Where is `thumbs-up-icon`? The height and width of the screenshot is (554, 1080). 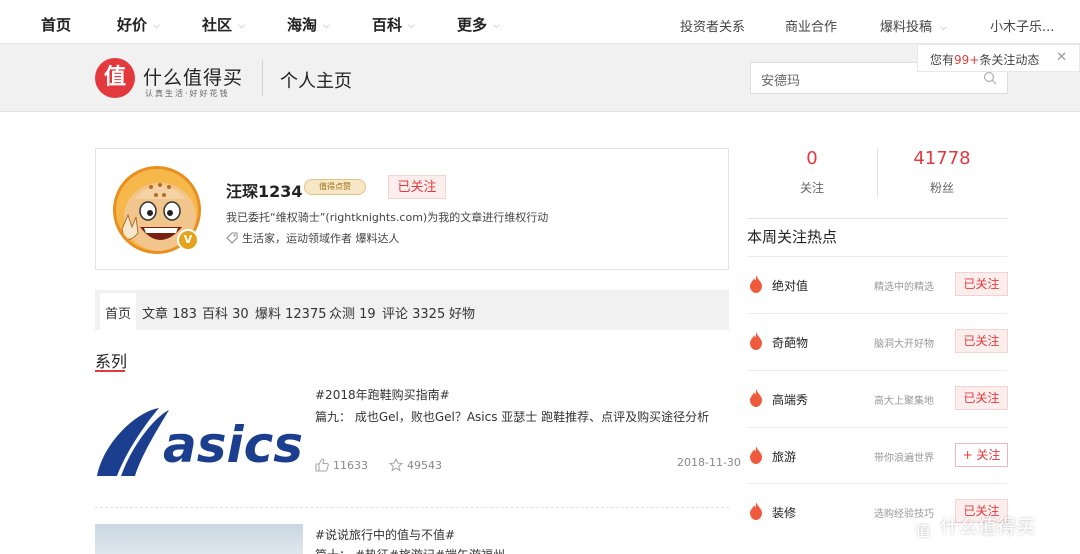
thumbs-up-icon is located at coordinates (322, 465).